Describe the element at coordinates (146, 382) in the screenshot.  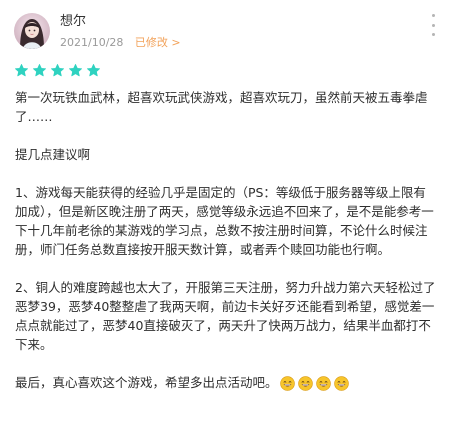
I see `review-paragraph: 最后，真心喜欢这个游戏，希望多出点活动吧。` at that location.